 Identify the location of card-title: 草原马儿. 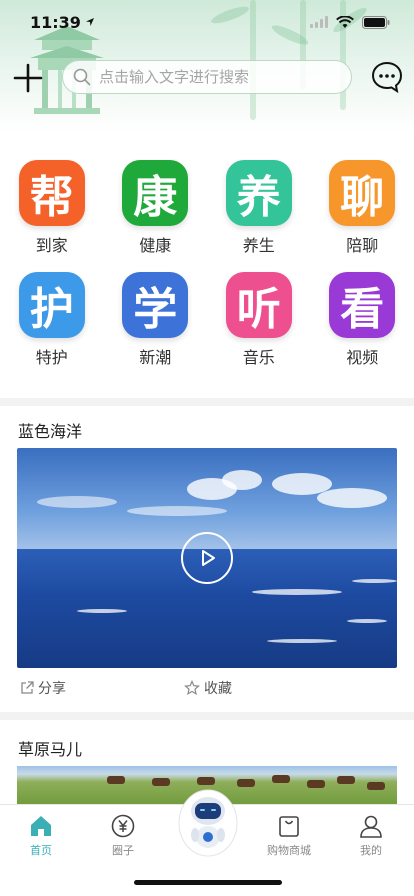
(50, 749).